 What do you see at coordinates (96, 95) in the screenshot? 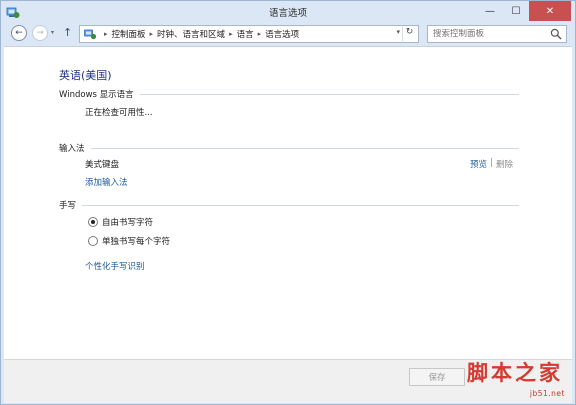
I see `section-title: Windows 显示语言` at bounding box center [96, 95].